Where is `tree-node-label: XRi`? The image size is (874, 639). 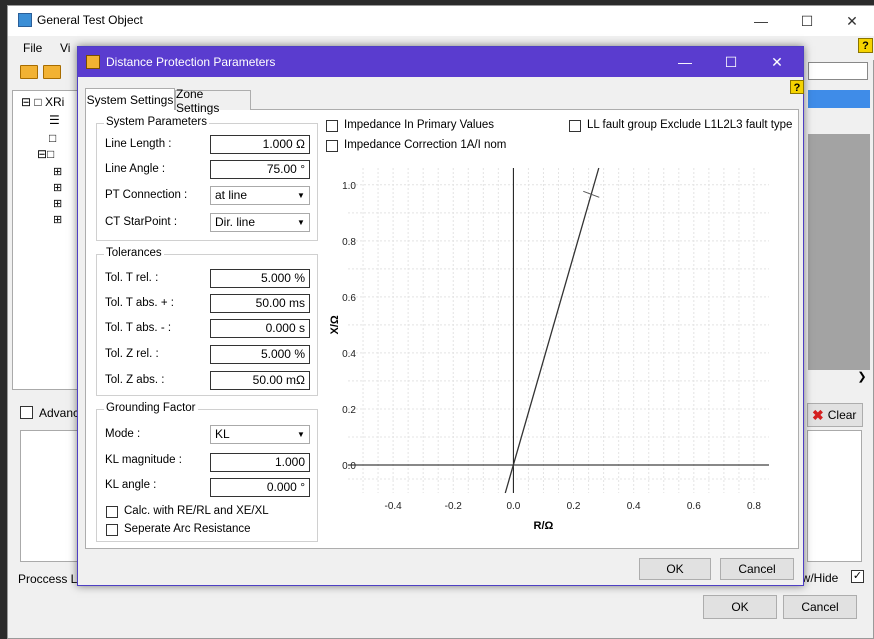 tree-node-label: XRi is located at coordinates (55, 102).